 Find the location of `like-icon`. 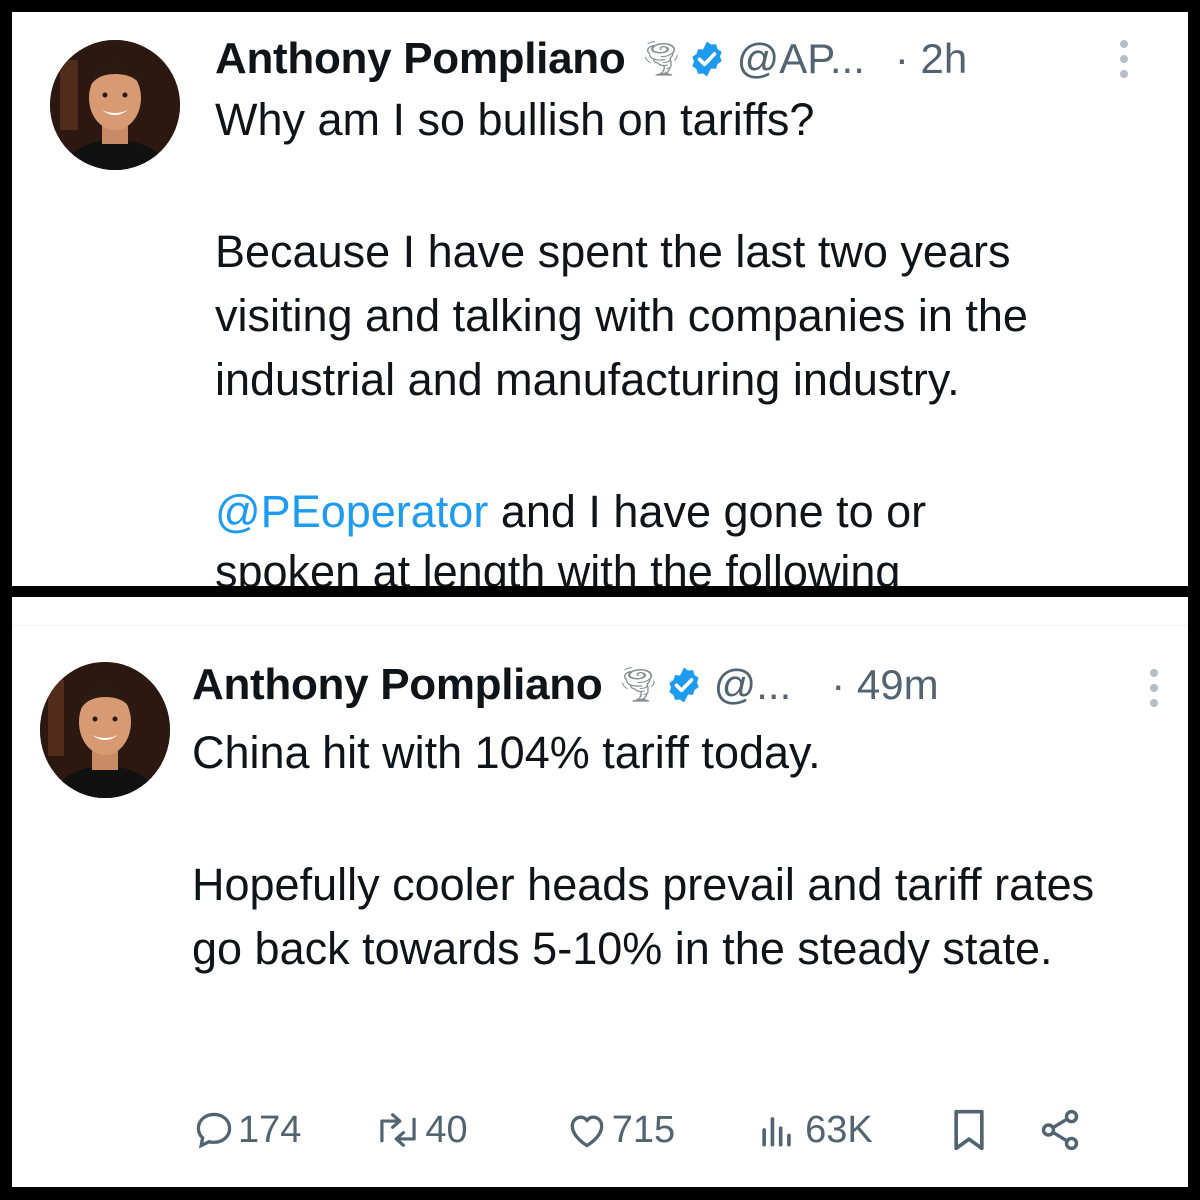

like-icon is located at coordinates (587, 1131).